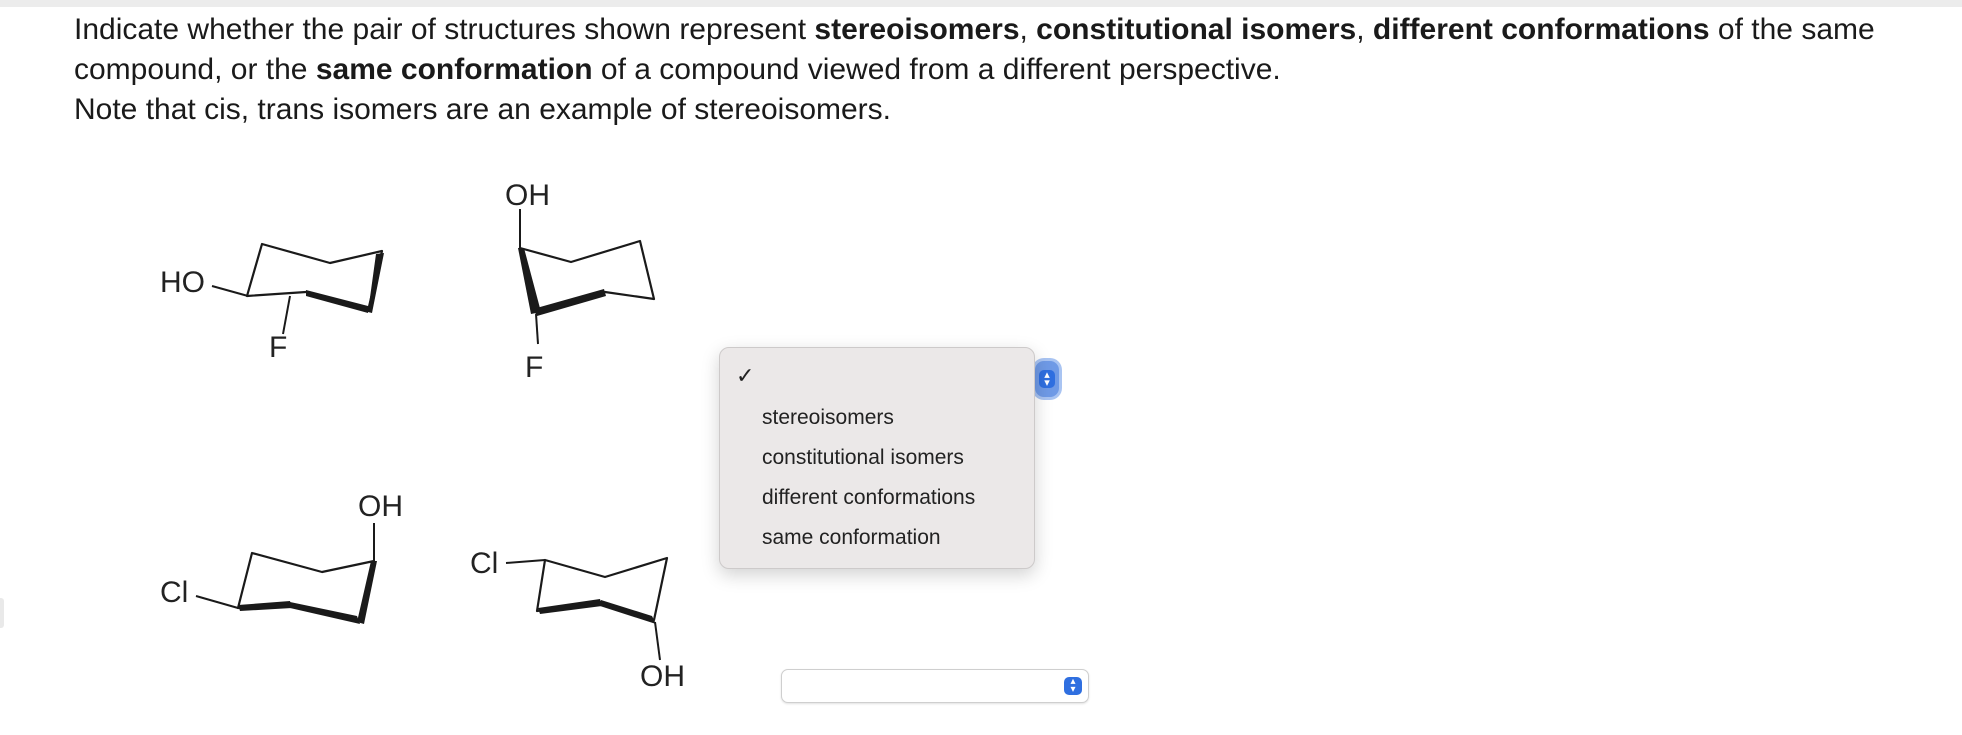 Image resolution: width=1962 pixels, height=735 pixels. I want to click on checkmark-icon: ✓, so click(745, 375).